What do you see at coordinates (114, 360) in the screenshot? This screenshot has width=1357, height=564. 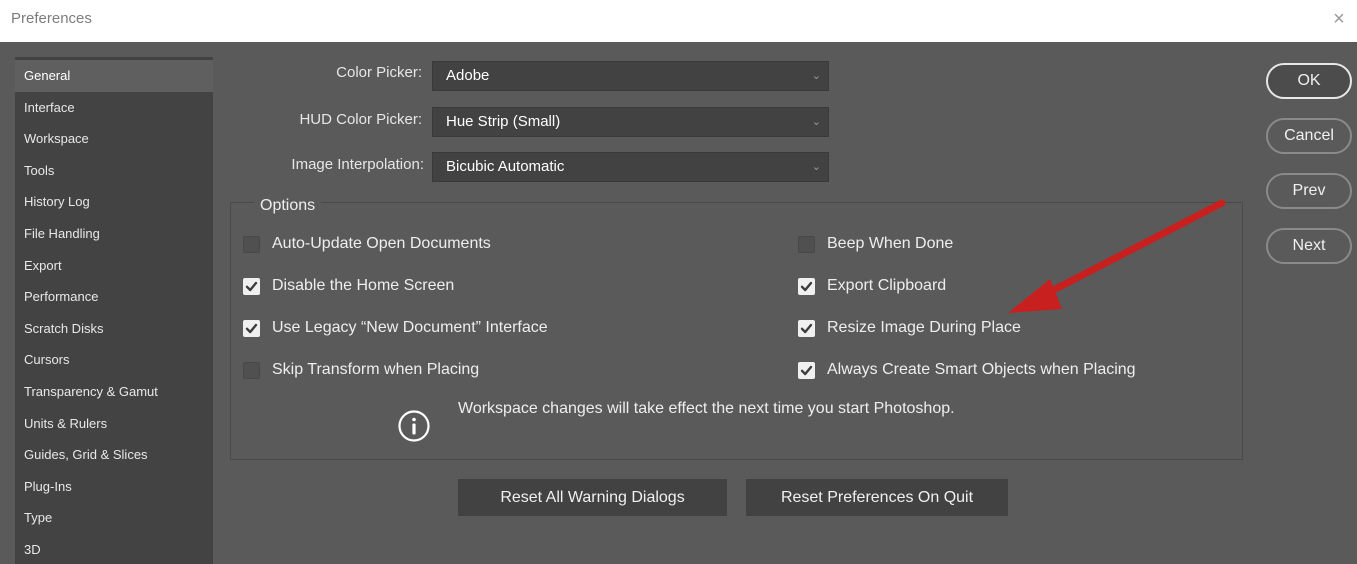 I see `sidebar-item-cursors: Cursors` at bounding box center [114, 360].